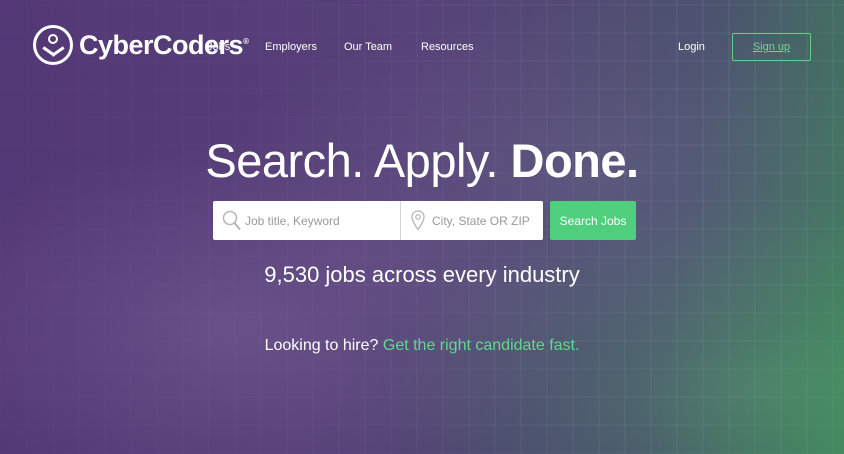  What do you see at coordinates (307, 220) in the screenshot?
I see `keyword-field` at bounding box center [307, 220].